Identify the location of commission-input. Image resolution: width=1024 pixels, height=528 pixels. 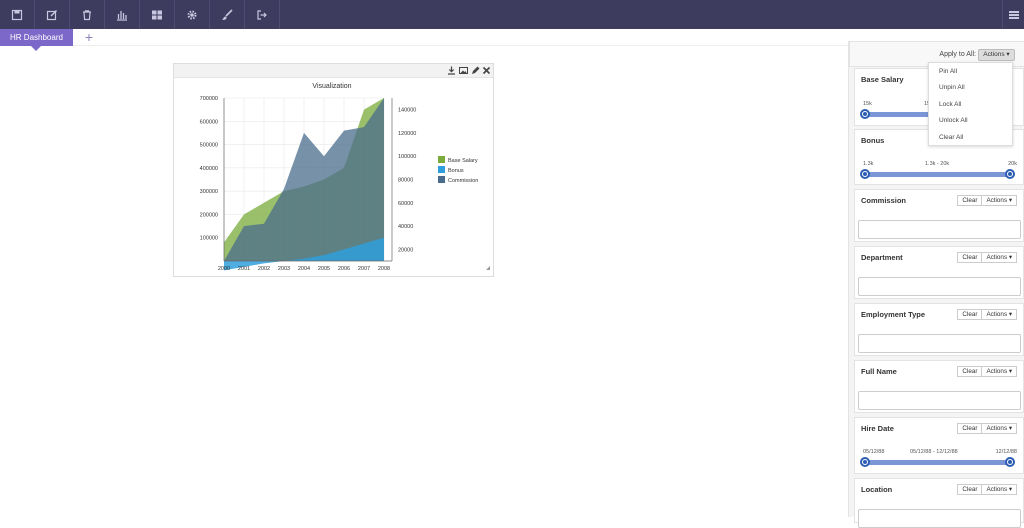
(939, 229).